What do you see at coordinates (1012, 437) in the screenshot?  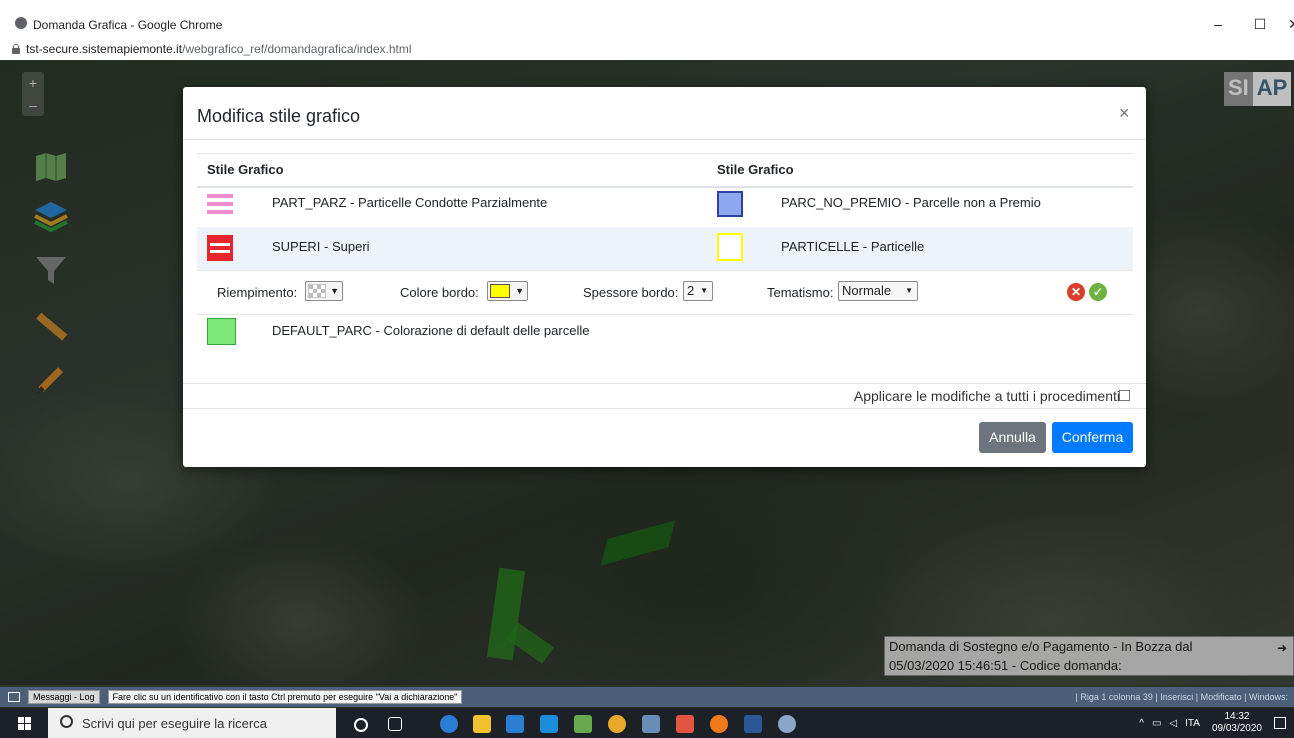 I see `cancel-button: Annulla` at bounding box center [1012, 437].